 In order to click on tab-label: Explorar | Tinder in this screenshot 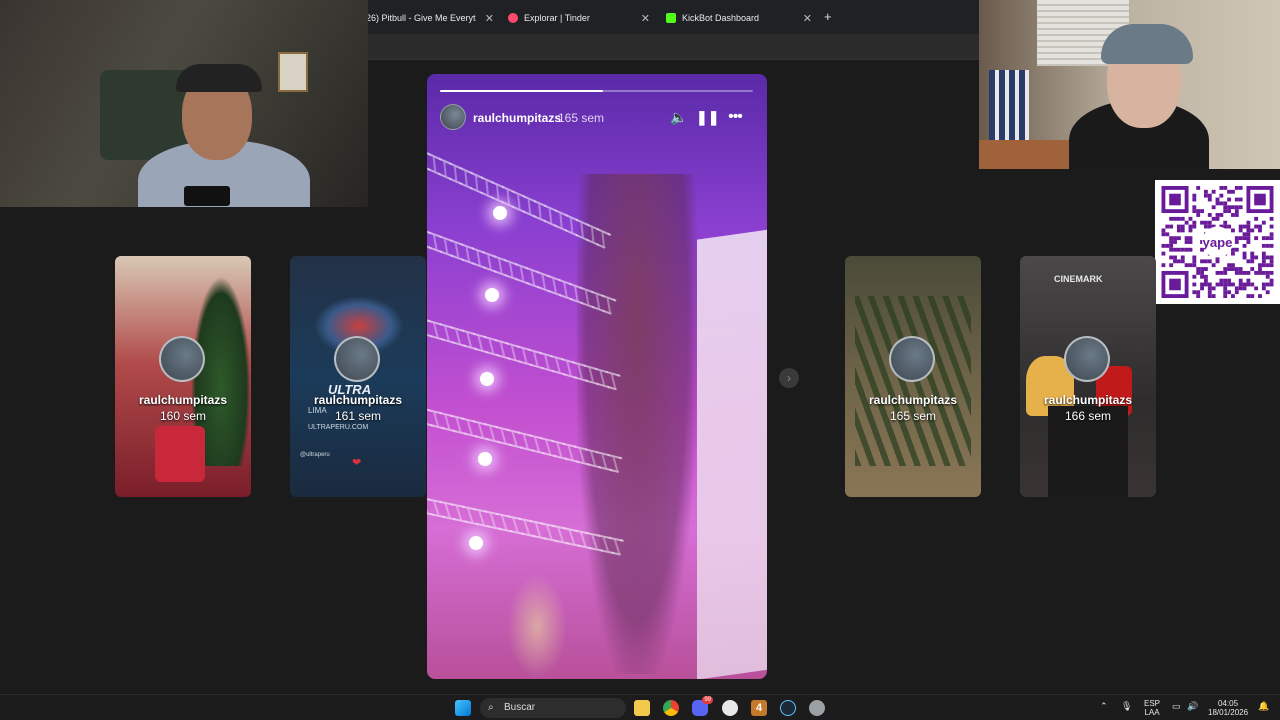, I will do `click(557, 18)`.